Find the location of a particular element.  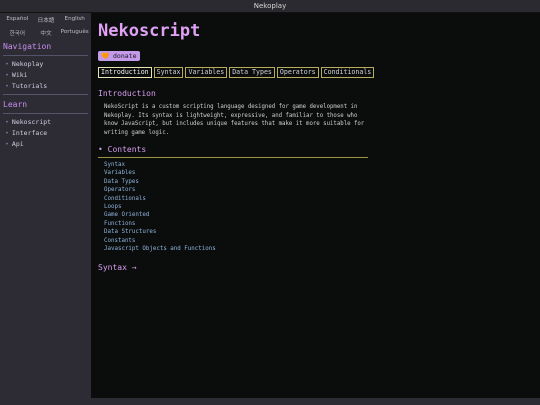

next-page-link: Syntax → is located at coordinates (117, 267).